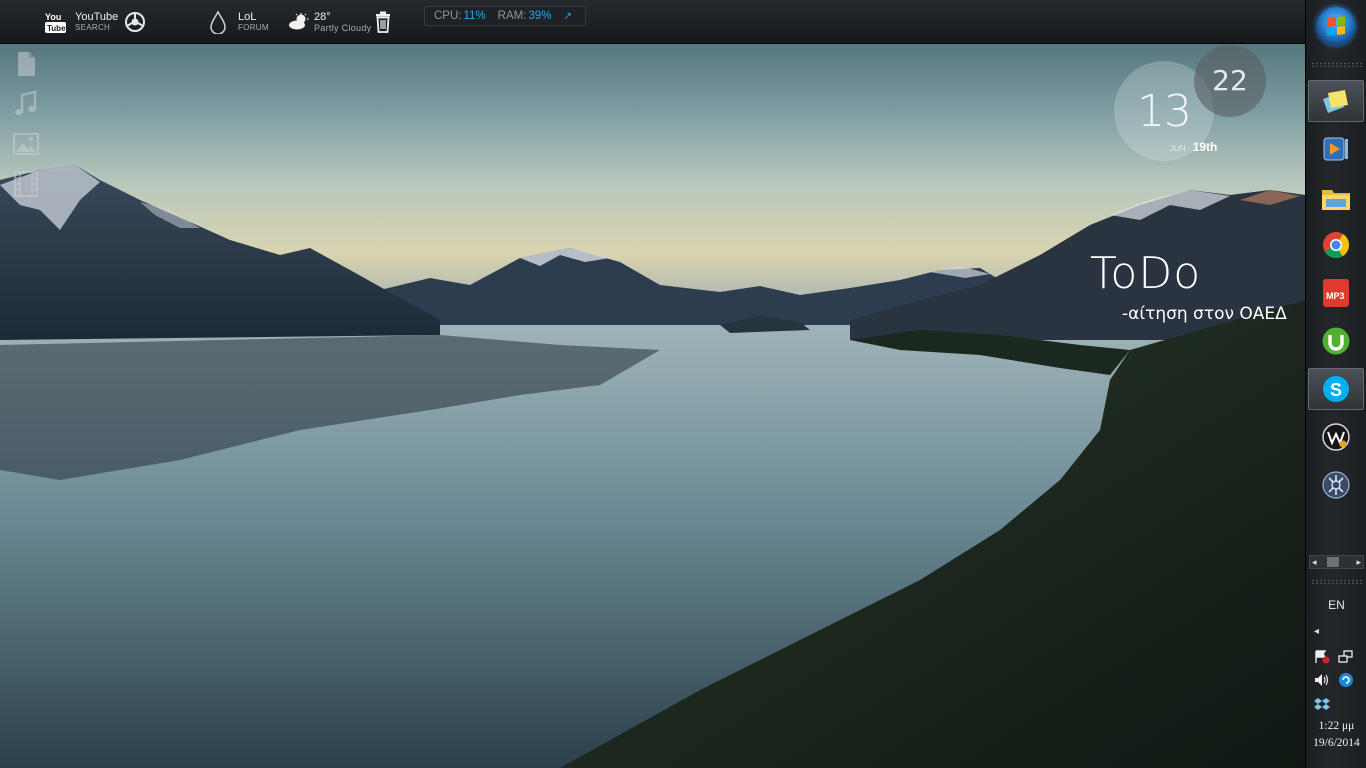  What do you see at coordinates (26, 144) in the screenshot?
I see `image-icon` at bounding box center [26, 144].